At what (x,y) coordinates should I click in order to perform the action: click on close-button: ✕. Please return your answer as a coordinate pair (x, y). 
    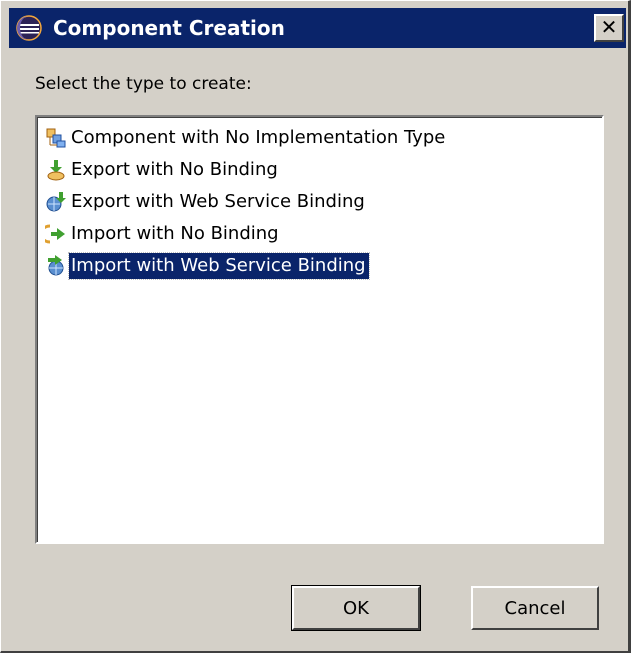
    Looking at the image, I should click on (609, 28).